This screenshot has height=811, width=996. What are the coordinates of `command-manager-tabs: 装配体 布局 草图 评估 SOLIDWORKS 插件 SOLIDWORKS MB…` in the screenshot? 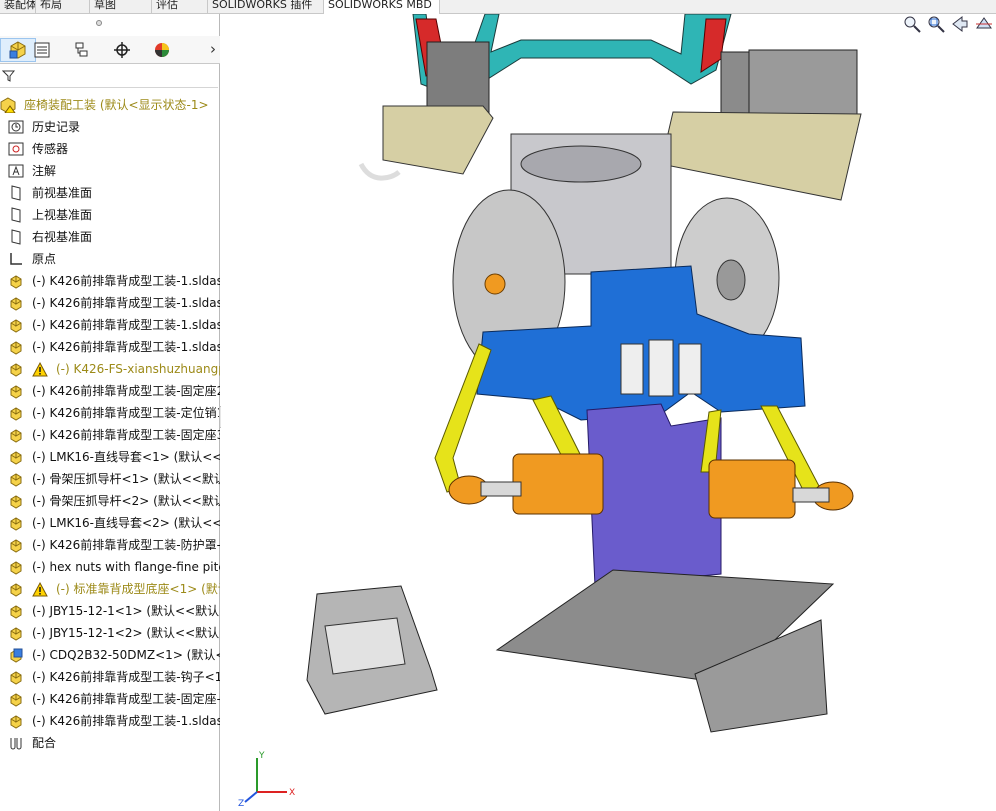 It's located at (498, 7).